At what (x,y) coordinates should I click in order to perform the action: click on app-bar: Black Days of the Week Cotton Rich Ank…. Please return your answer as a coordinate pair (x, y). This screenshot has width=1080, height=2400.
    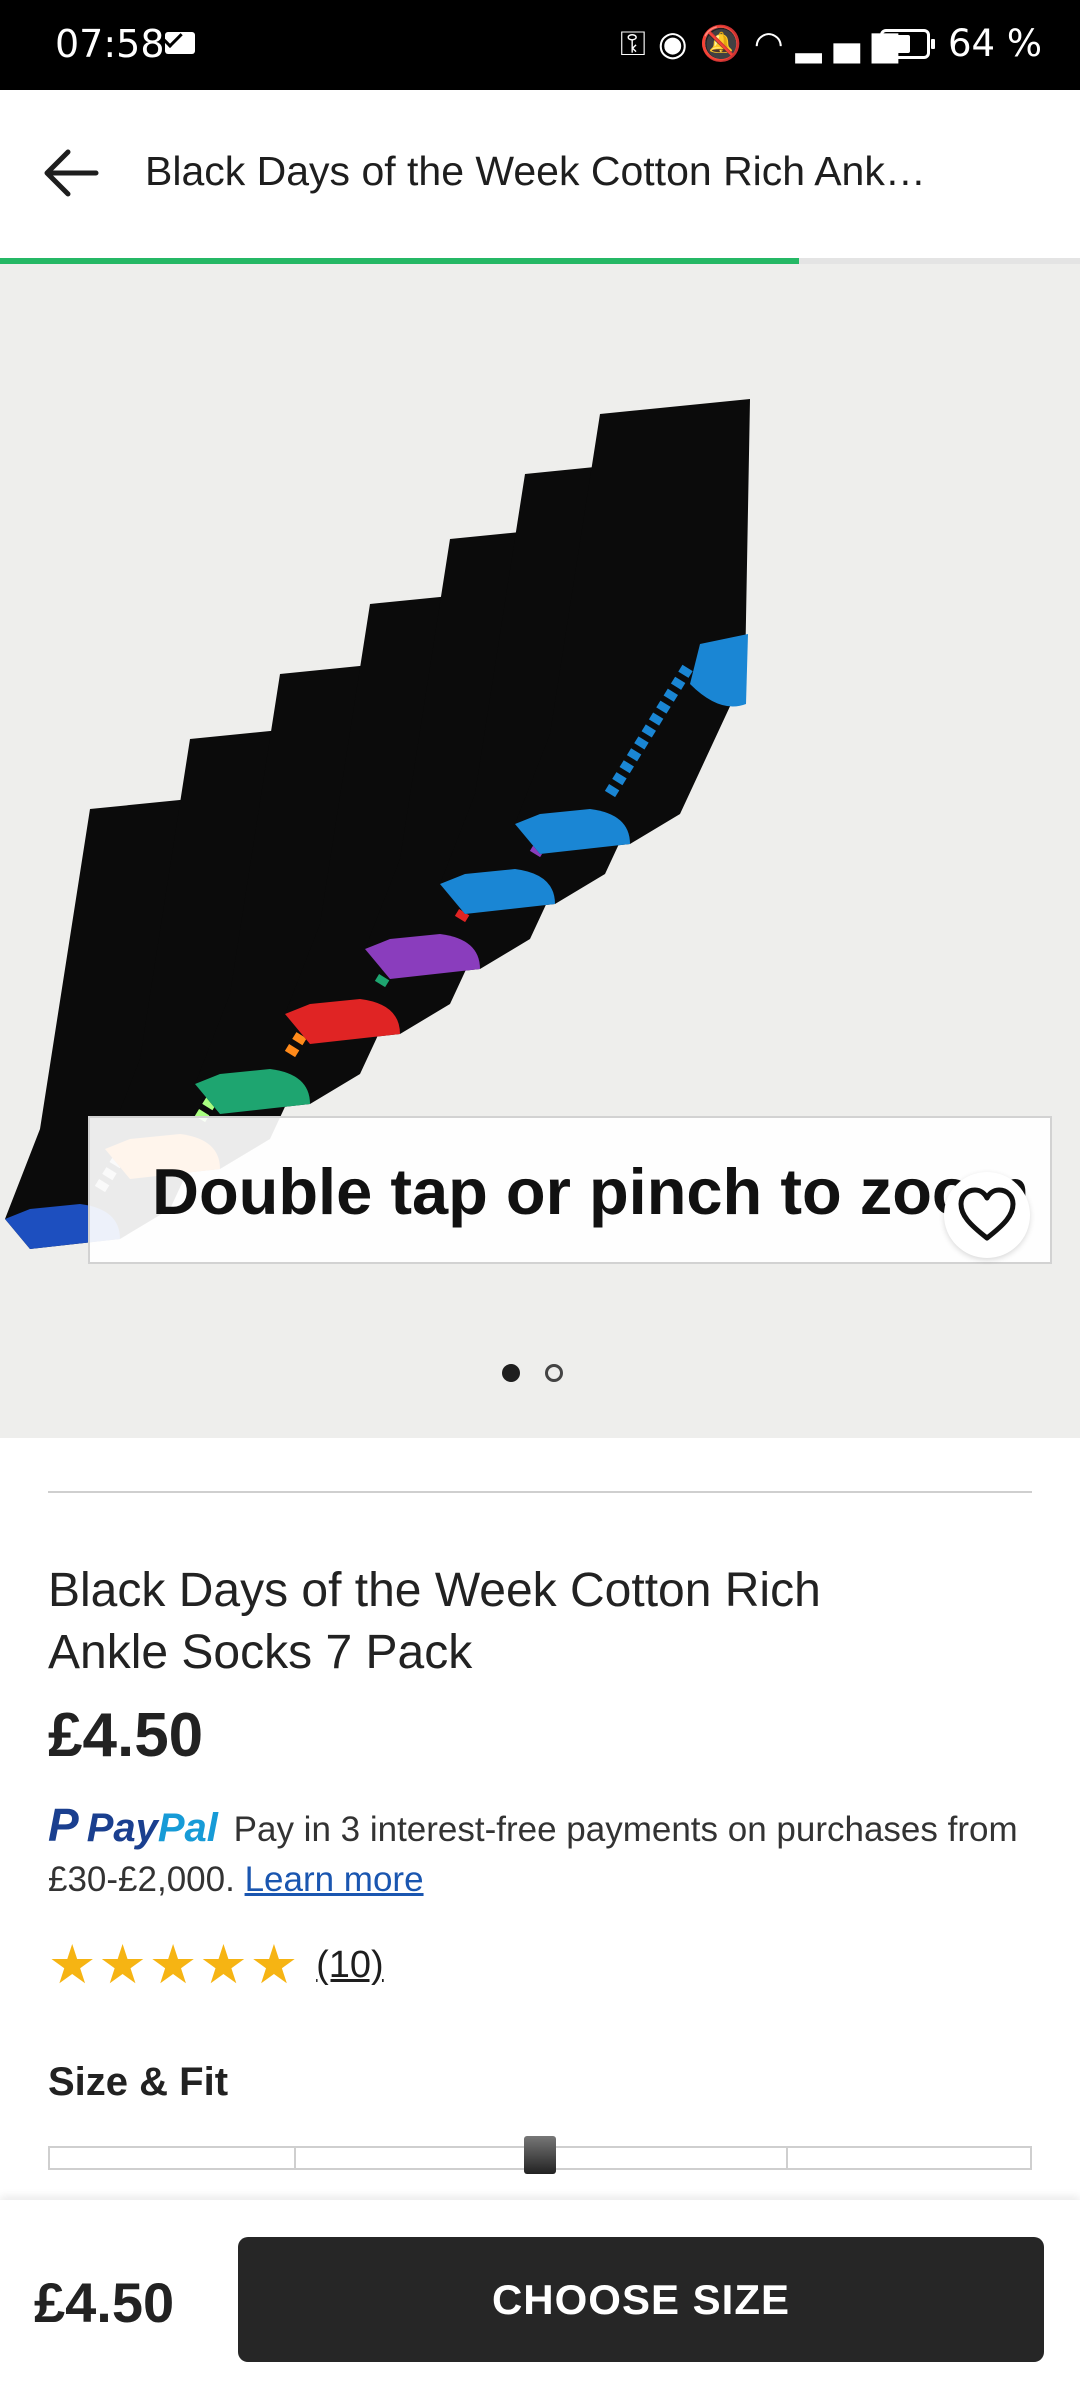
    Looking at the image, I should click on (540, 174).